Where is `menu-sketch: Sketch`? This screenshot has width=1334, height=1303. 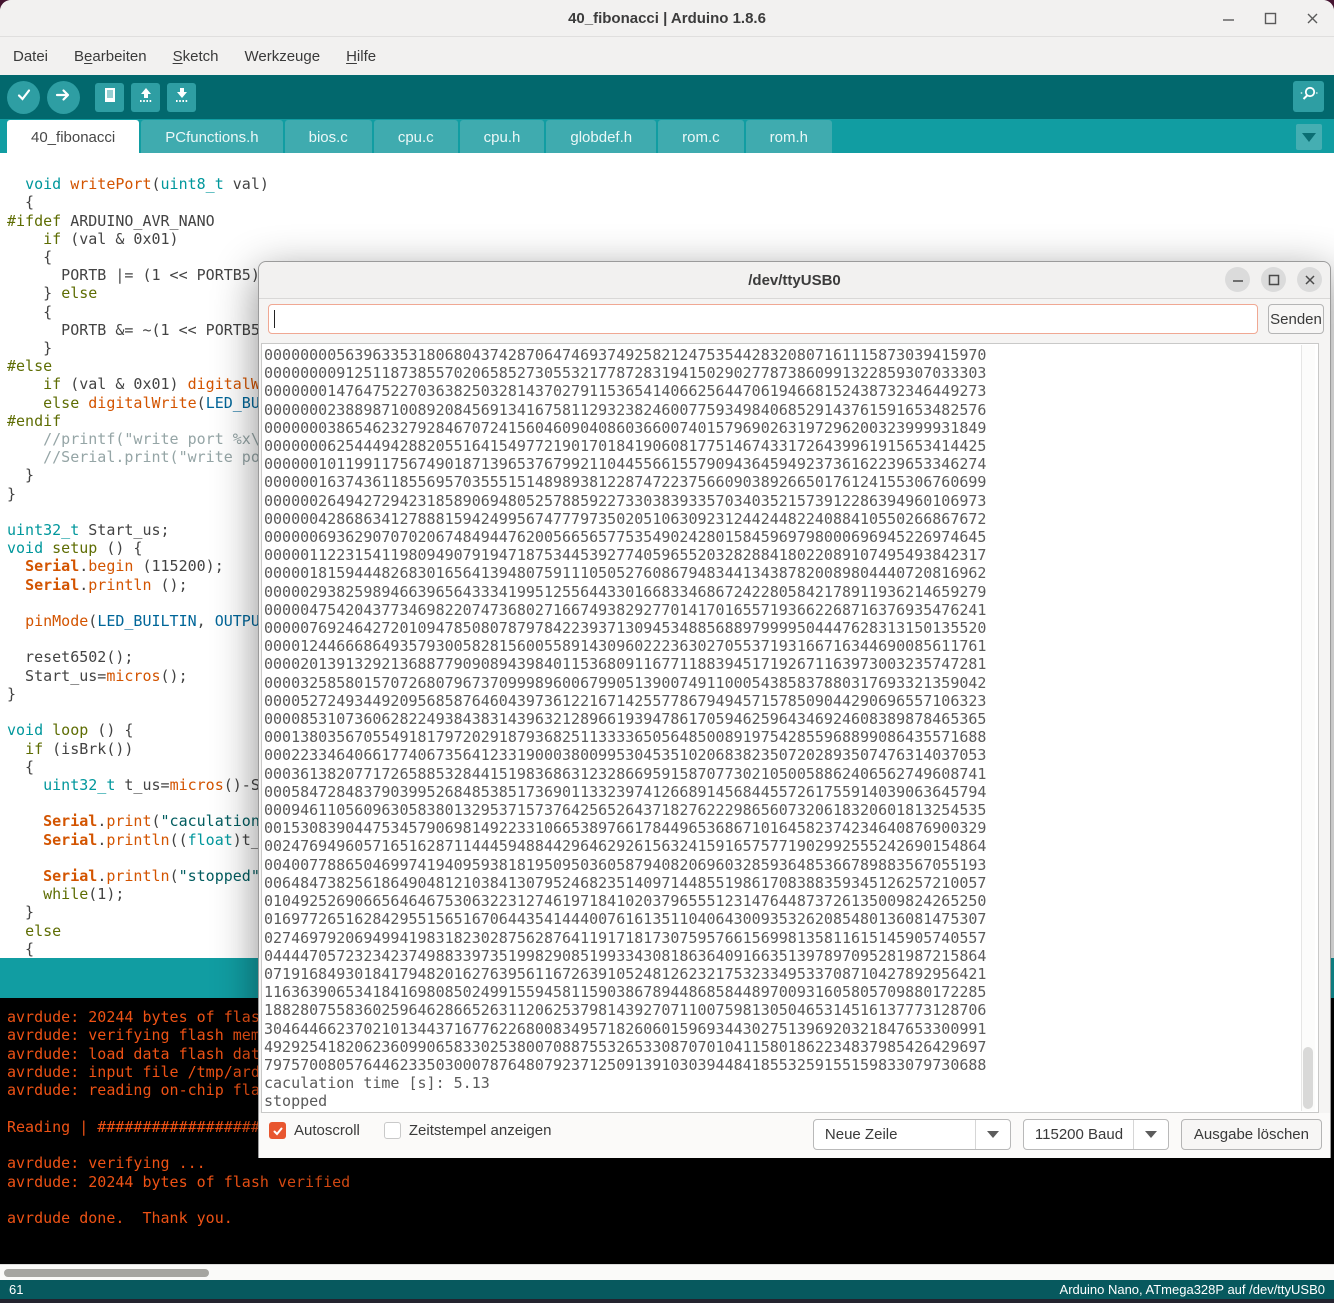
menu-sketch: Sketch is located at coordinates (196, 56).